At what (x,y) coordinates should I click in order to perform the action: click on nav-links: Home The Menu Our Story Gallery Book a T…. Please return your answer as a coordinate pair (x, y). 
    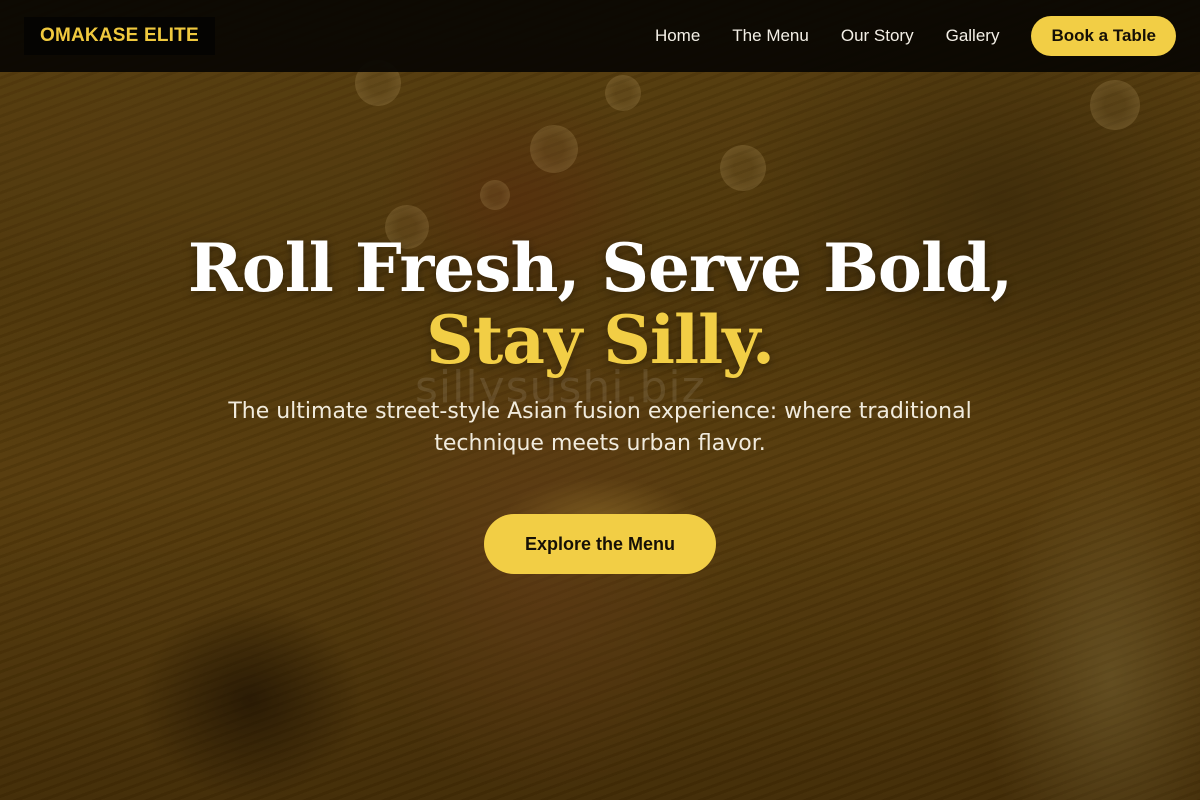
    Looking at the image, I should click on (899, 36).